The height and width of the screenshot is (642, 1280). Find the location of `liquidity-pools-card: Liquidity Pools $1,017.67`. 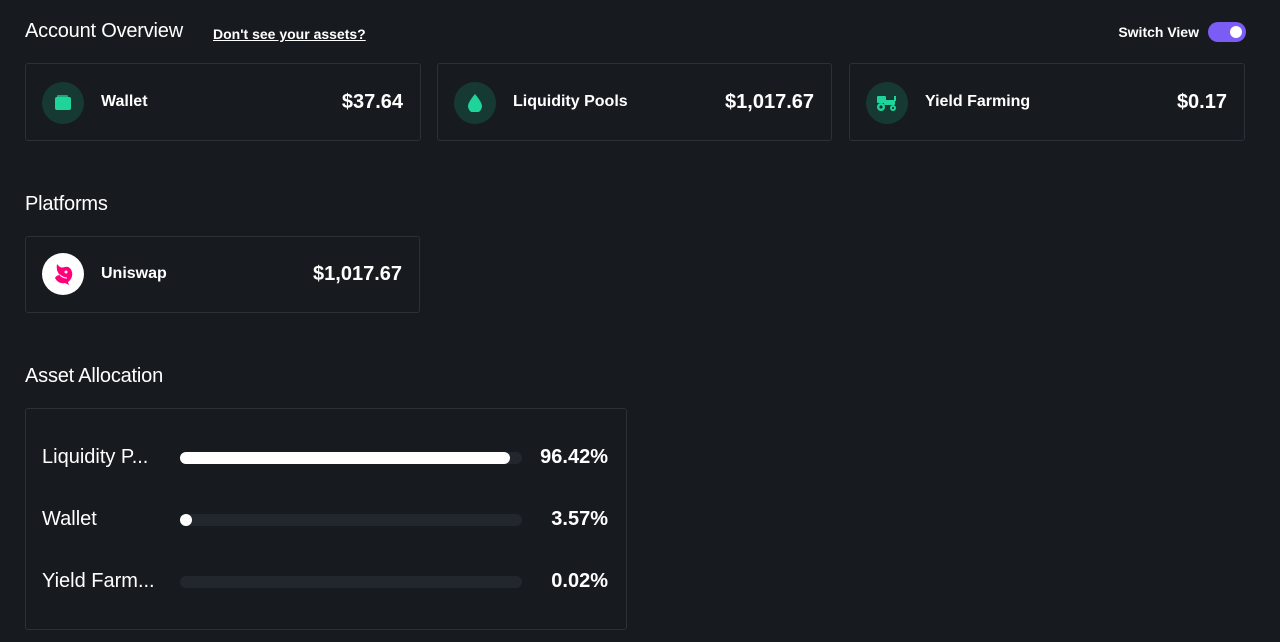

liquidity-pools-card: Liquidity Pools $1,017.67 is located at coordinates (634, 102).